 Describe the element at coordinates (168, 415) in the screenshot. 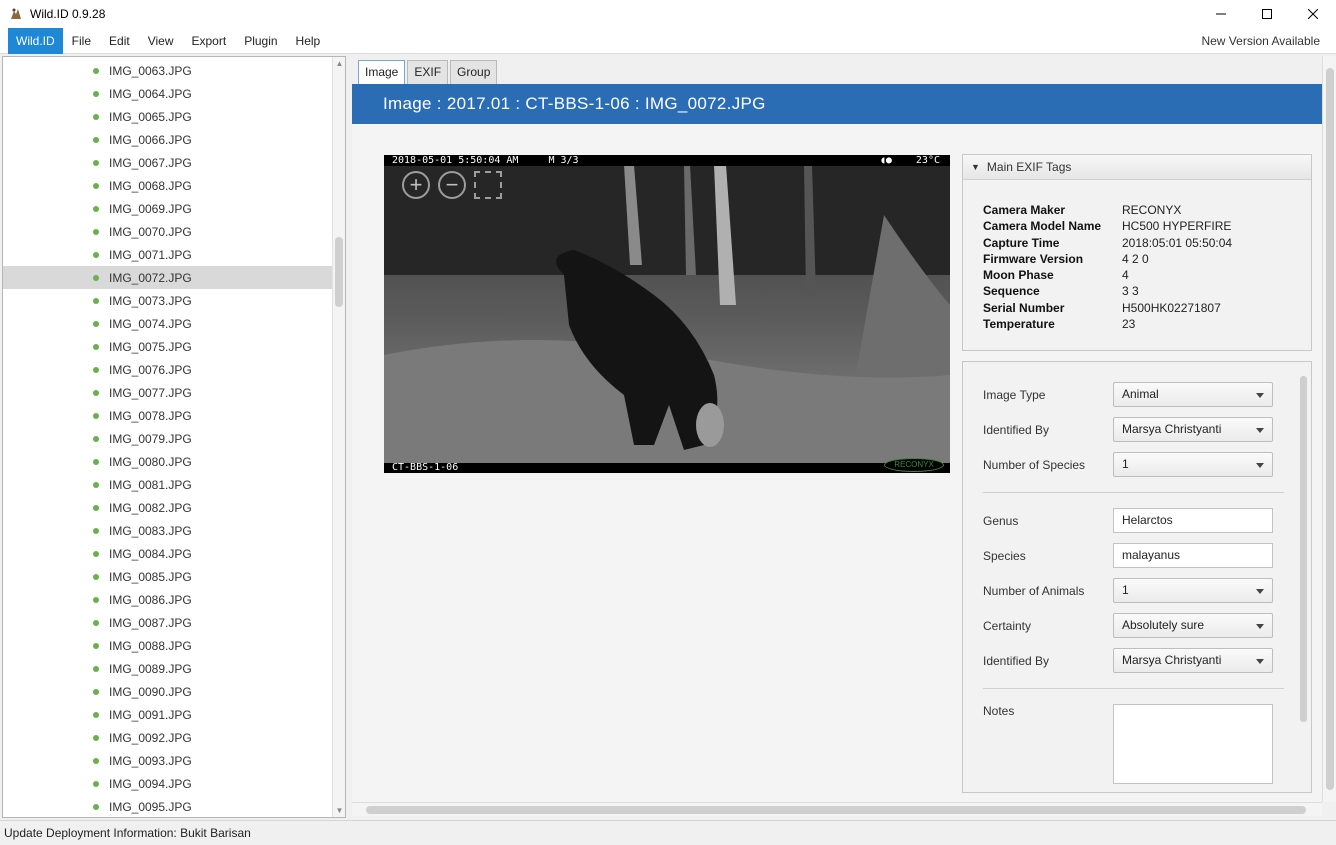

I see `tree-item: IMG_0078.JPG` at that location.